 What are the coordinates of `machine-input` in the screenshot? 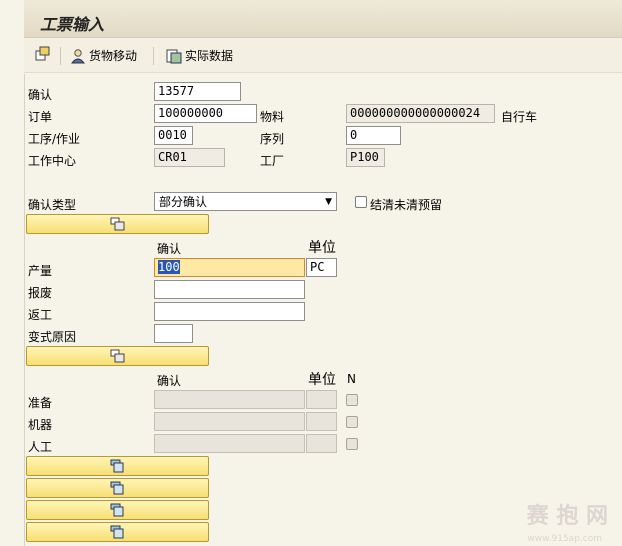 It's located at (229, 421).